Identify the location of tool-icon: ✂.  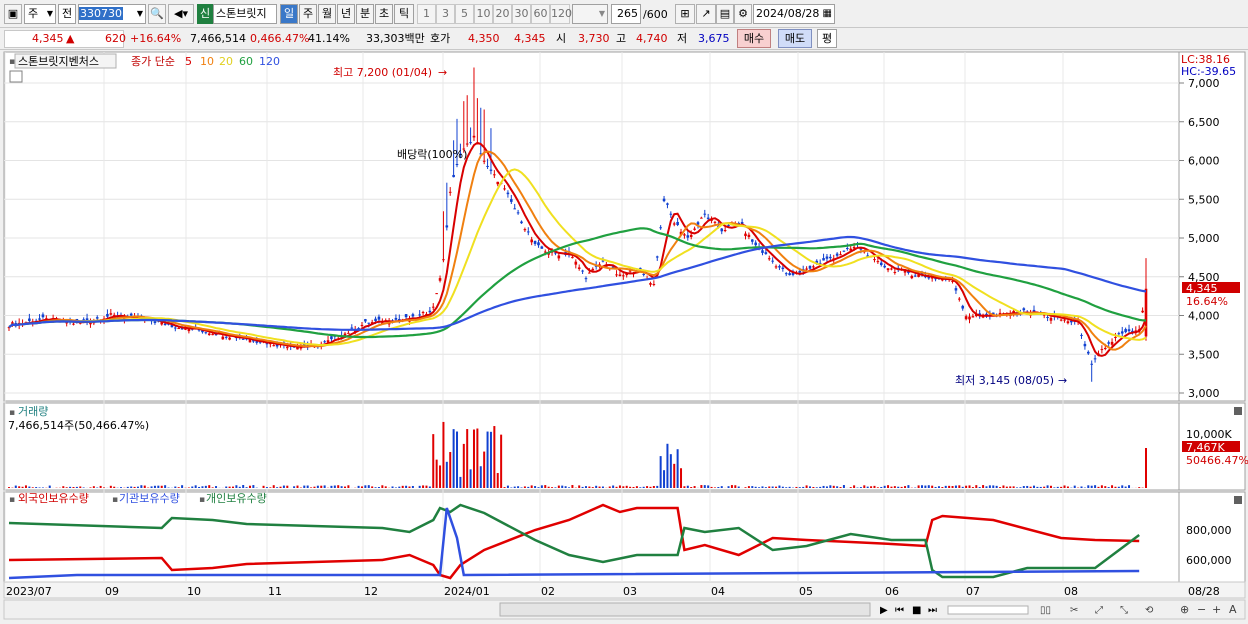
(1074, 610).